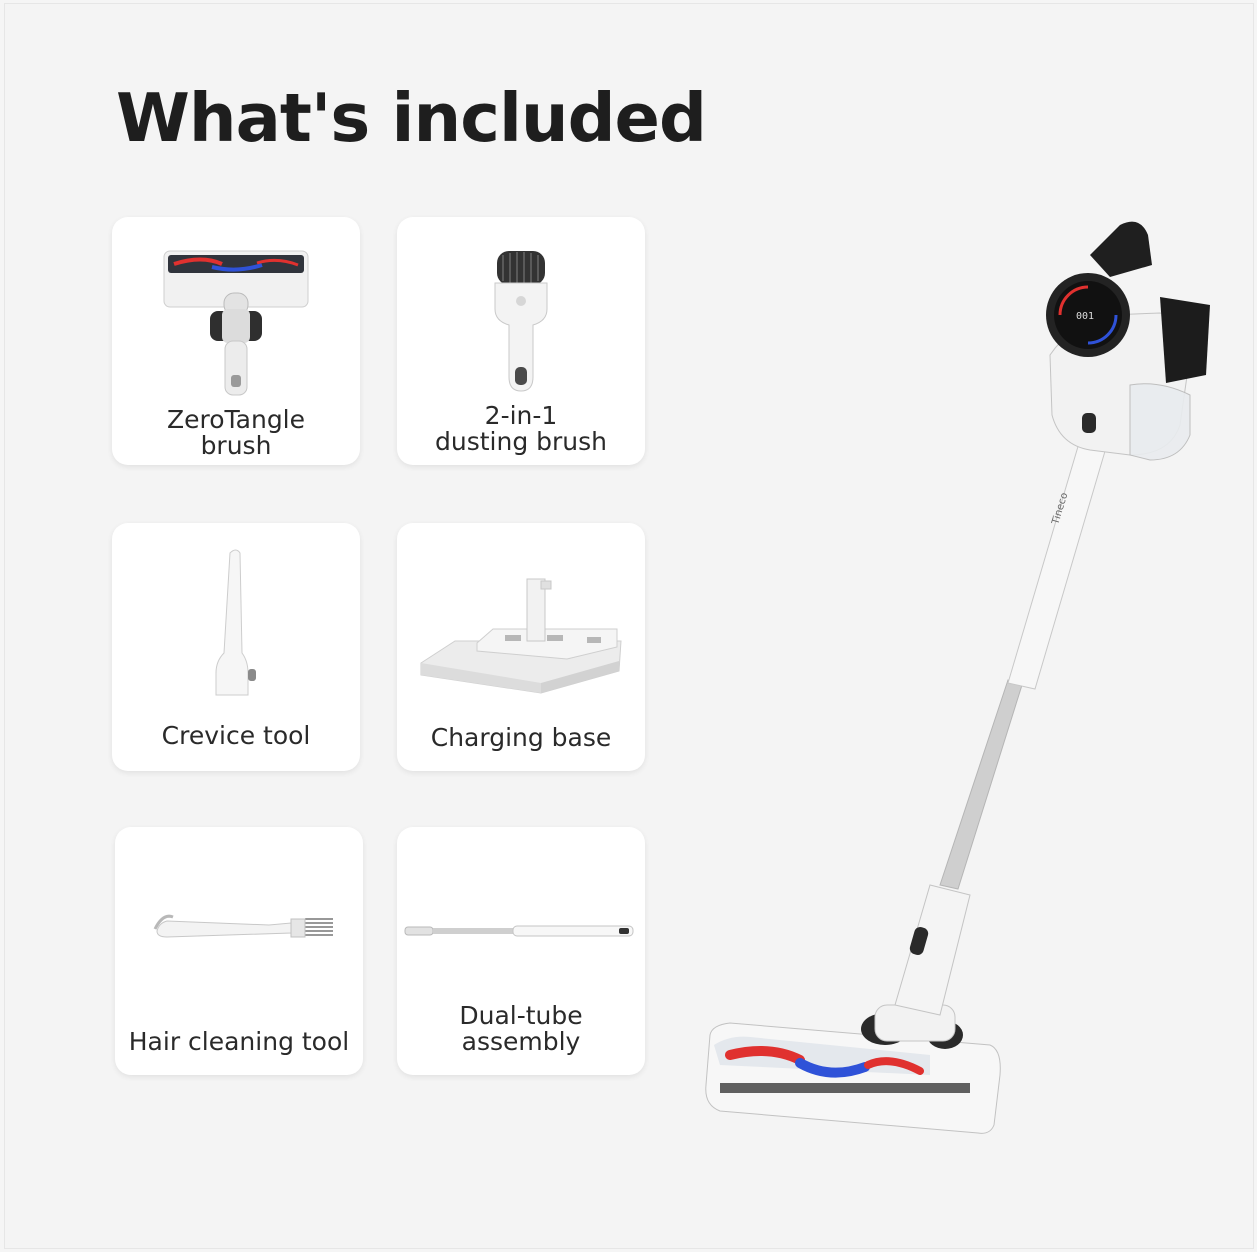 The width and height of the screenshot is (1257, 1252). I want to click on label-line: Charging base, so click(521, 737).